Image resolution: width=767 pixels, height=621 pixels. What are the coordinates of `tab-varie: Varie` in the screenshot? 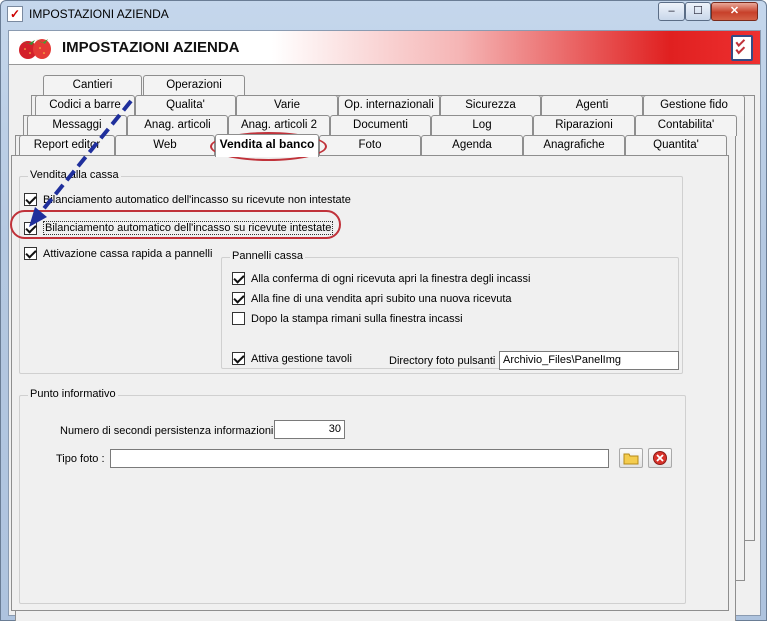 It's located at (287, 105).